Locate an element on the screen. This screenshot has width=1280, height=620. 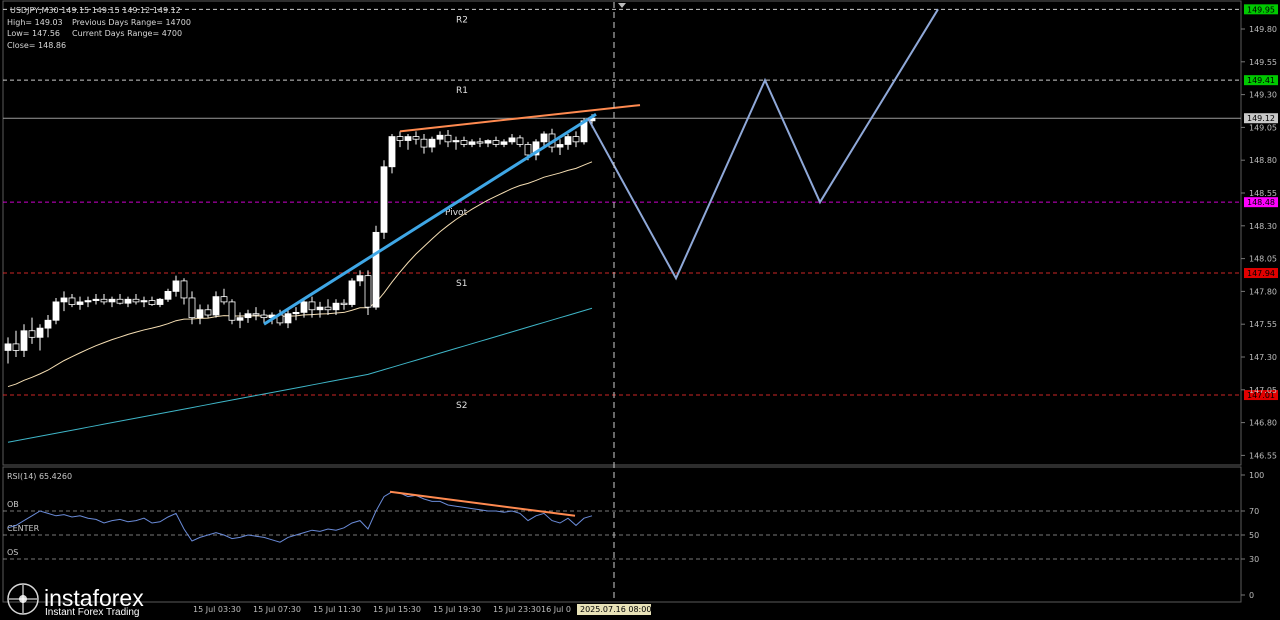
time-tick-label: 16 Jul 0 is located at coordinates (556, 609).